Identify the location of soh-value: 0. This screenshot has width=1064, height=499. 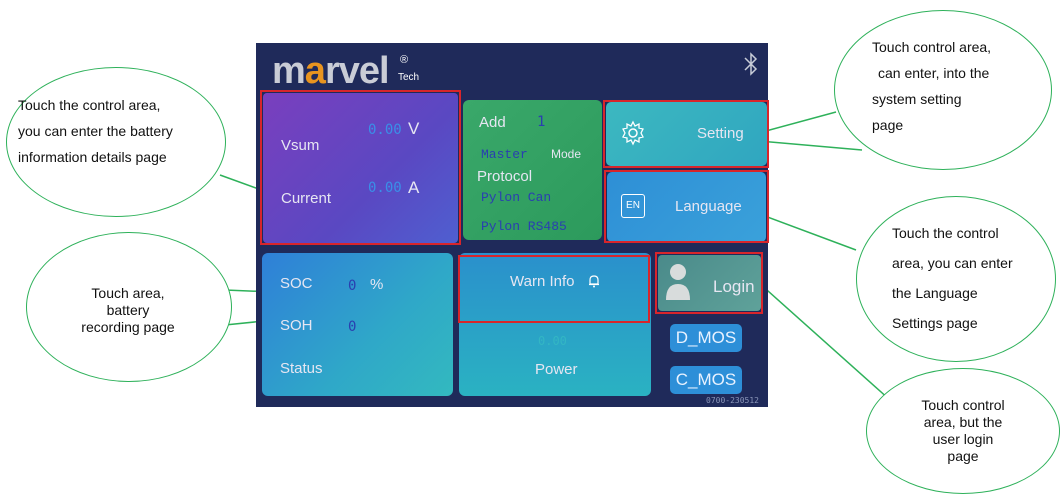
(352, 327).